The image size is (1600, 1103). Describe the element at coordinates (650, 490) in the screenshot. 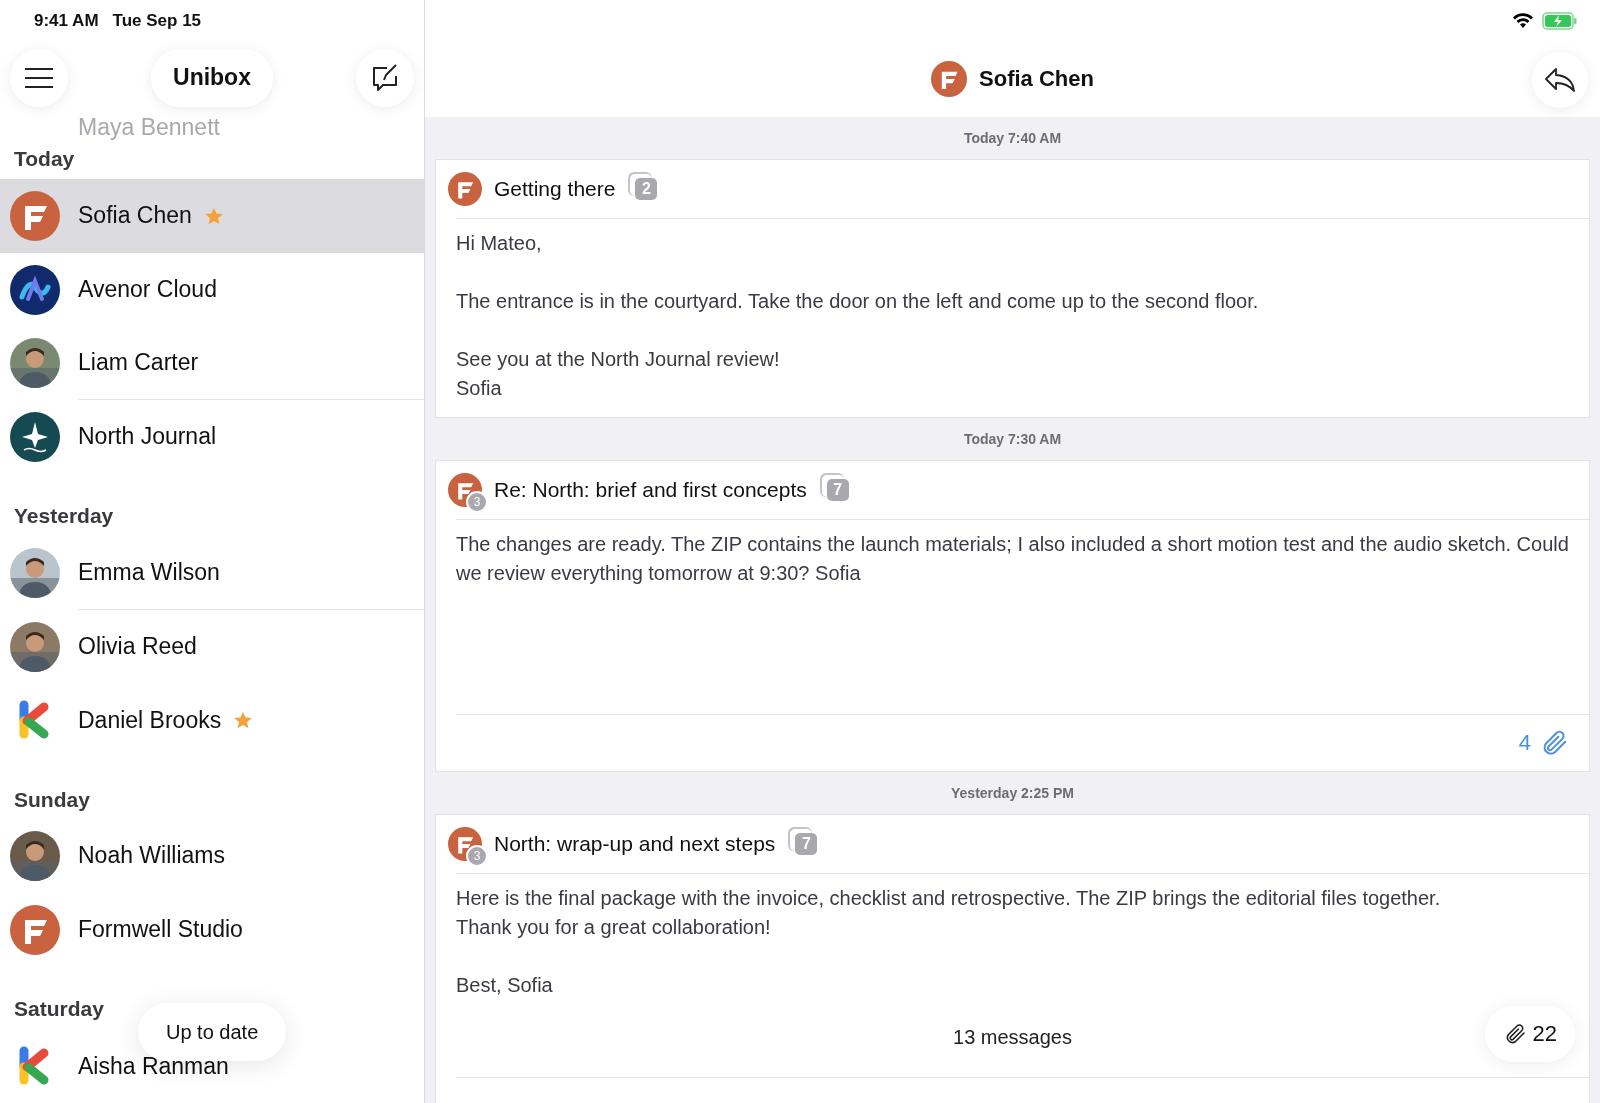

I see `message-subject: Re: North: brief and first concepts` at that location.